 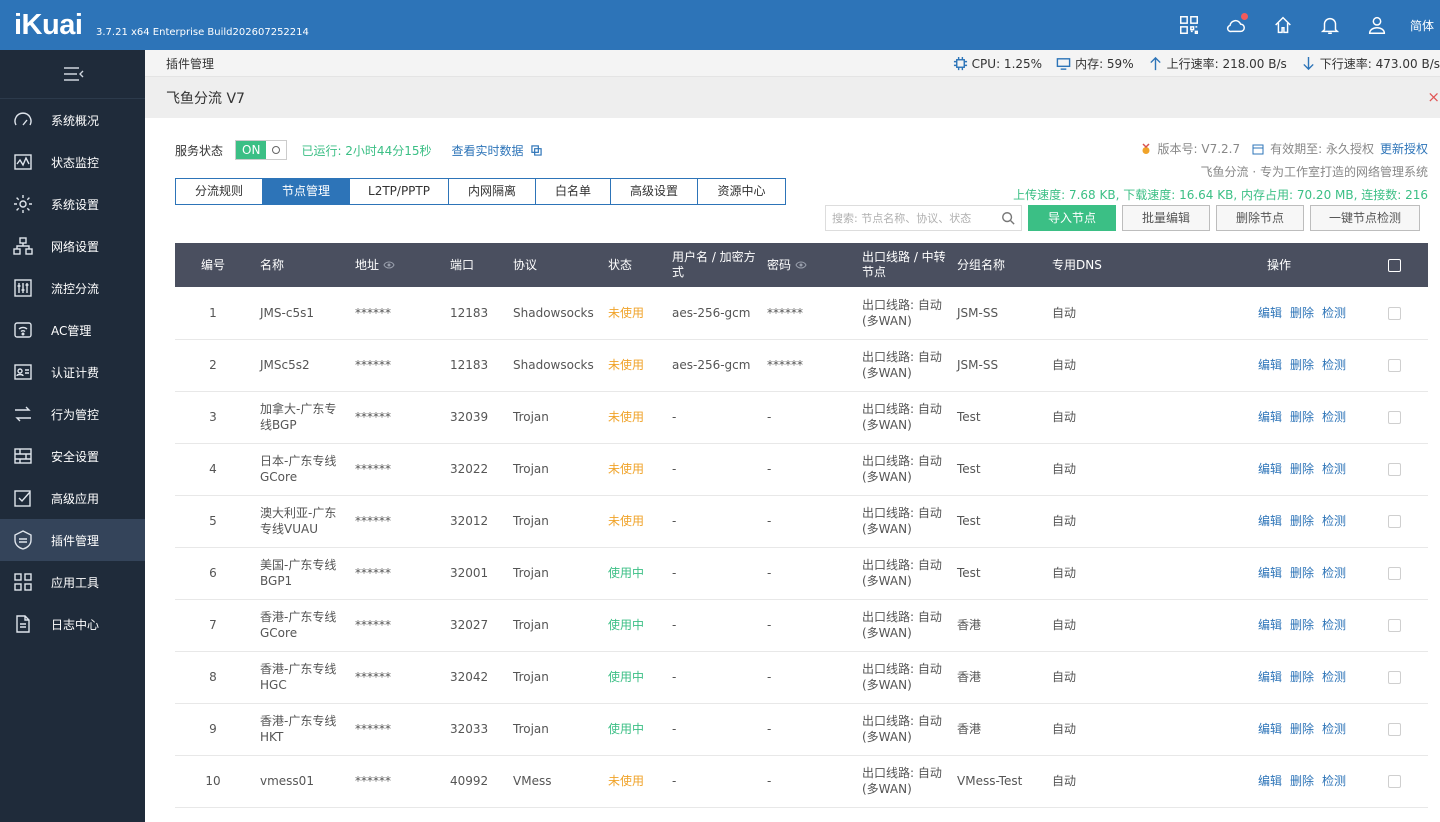 I want to click on tab-4: 白名单, so click(x=573, y=191).